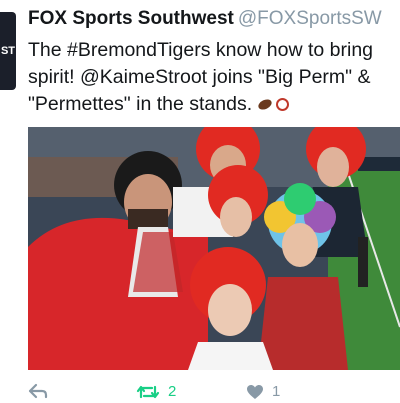 The height and width of the screenshot is (403, 400). I want to click on tweet-actions: 2 1, so click(214, 393).